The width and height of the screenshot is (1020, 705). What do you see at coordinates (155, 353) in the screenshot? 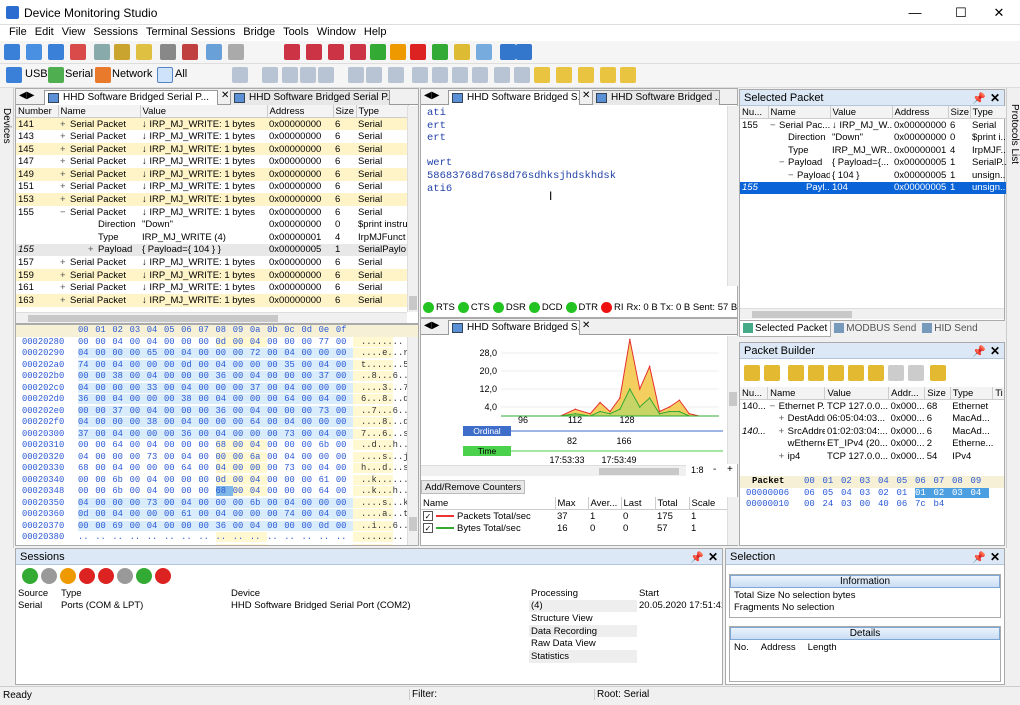
I see `hex-byte: 65` at bounding box center [155, 353].